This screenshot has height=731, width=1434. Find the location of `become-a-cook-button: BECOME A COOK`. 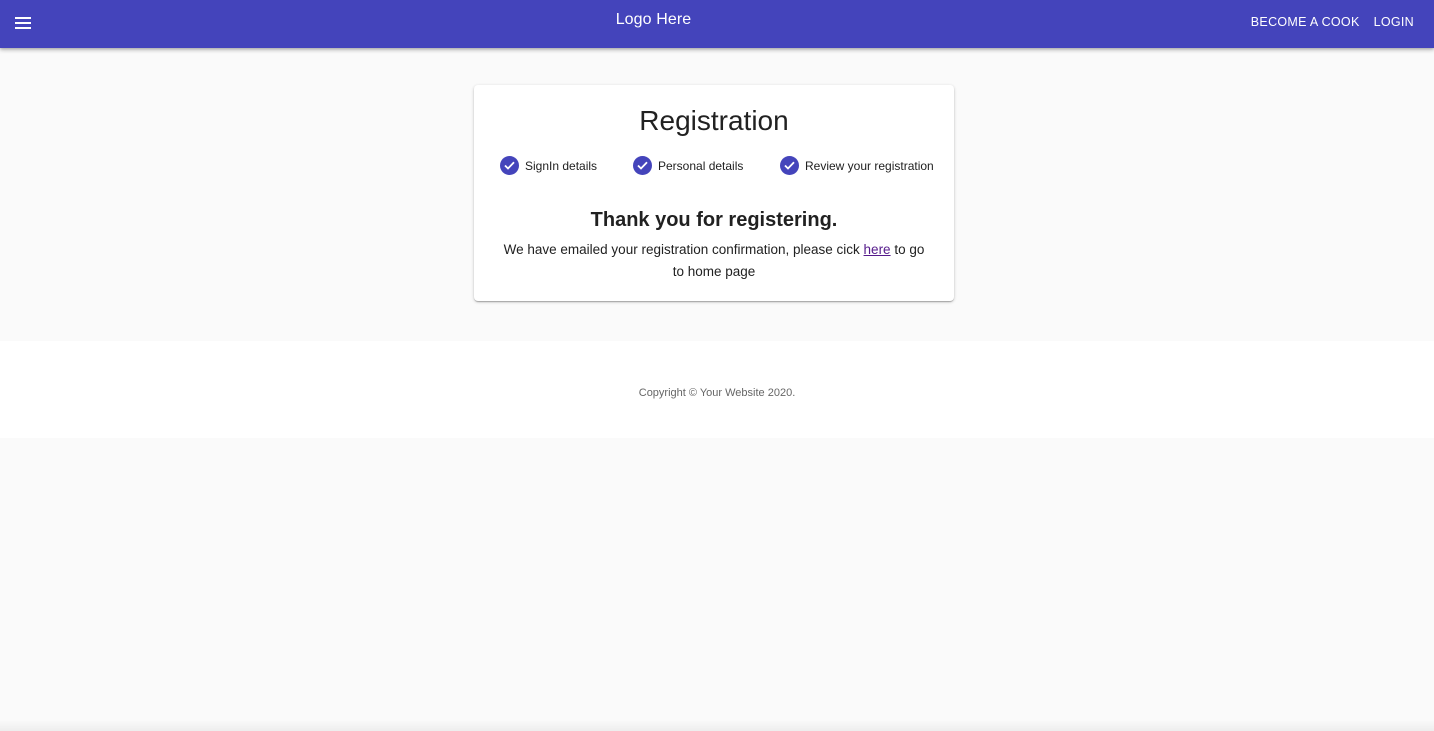

become-a-cook-button: BECOME A COOK is located at coordinates (1305, 22).